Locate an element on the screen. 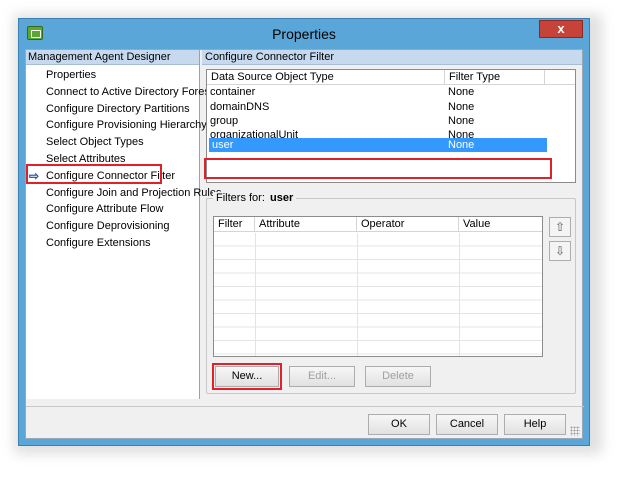  filters-table-header: Filter Attribute Operator Value is located at coordinates (378, 224).